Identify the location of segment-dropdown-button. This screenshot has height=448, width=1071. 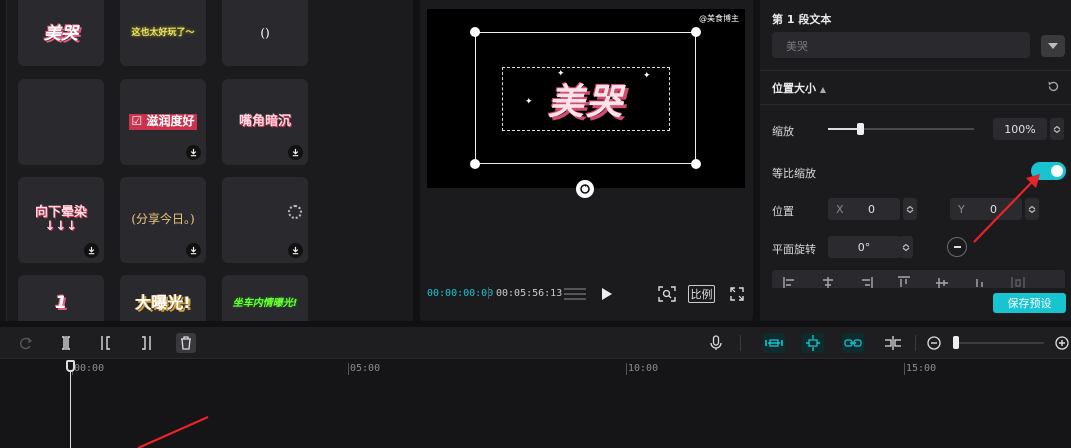
(1053, 46).